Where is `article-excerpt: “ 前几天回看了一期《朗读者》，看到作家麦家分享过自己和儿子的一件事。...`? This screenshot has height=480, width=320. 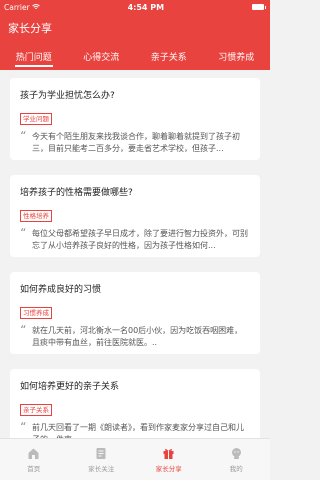
article-excerpt: “ 前几天回看了一期《朗读者》，看到作家麦家分享过自己和儿子的一件事。... is located at coordinates (135, 429).